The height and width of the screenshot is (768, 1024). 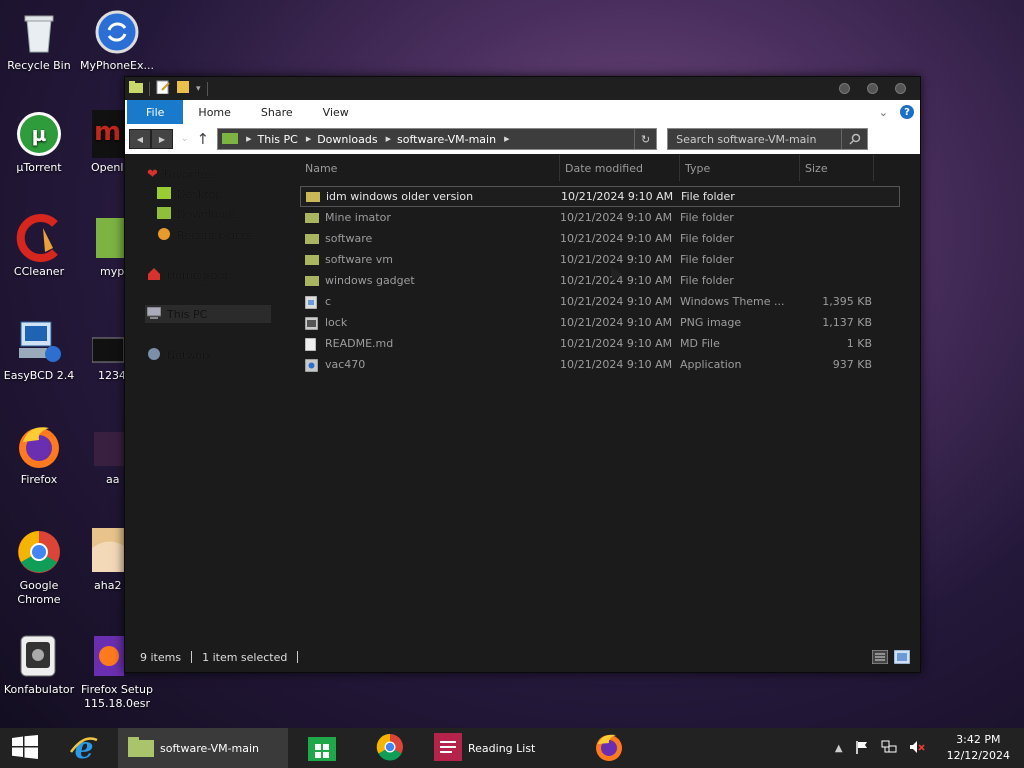 What do you see at coordinates (183, 88) in the screenshot?
I see `new-folder-icon` at bounding box center [183, 88].